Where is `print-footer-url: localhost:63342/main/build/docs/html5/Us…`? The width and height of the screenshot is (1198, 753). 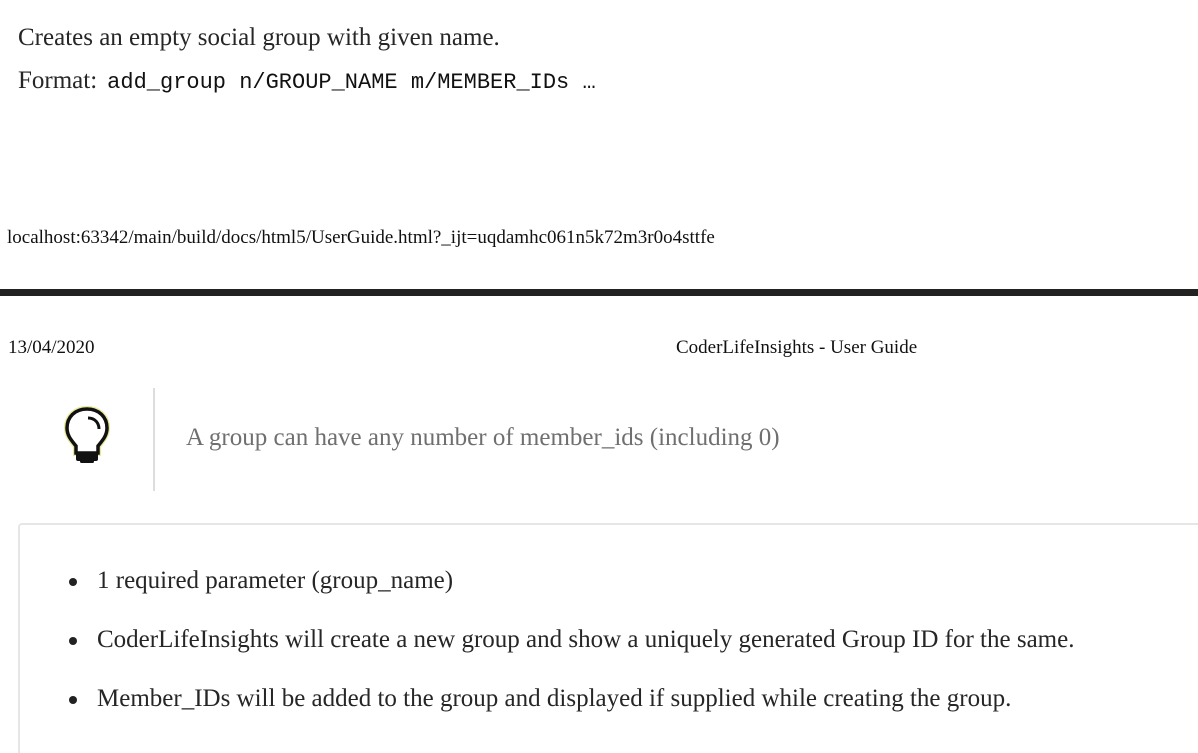 print-footer-url: localhost:63342/main/build/docs/html5/Us… is located at coordinates (361, 237).